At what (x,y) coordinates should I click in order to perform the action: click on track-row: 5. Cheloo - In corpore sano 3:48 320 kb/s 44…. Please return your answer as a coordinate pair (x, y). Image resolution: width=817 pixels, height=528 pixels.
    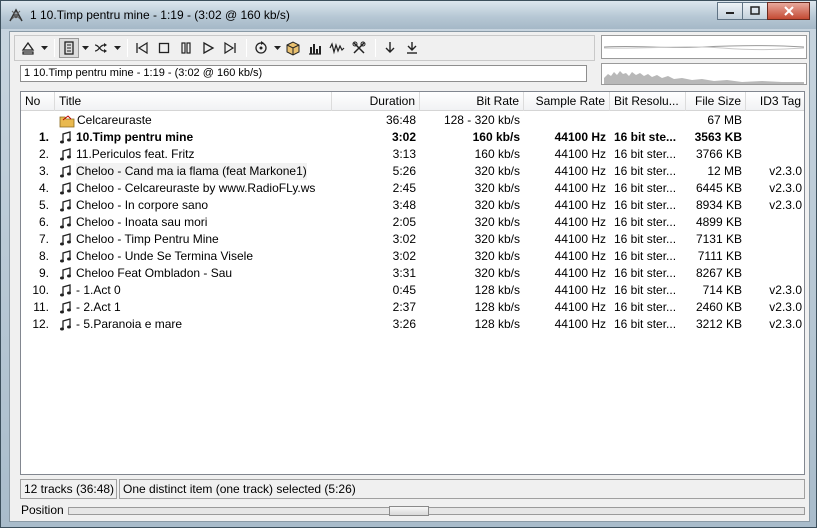
    Looking at the image, I should click on (412, 205).